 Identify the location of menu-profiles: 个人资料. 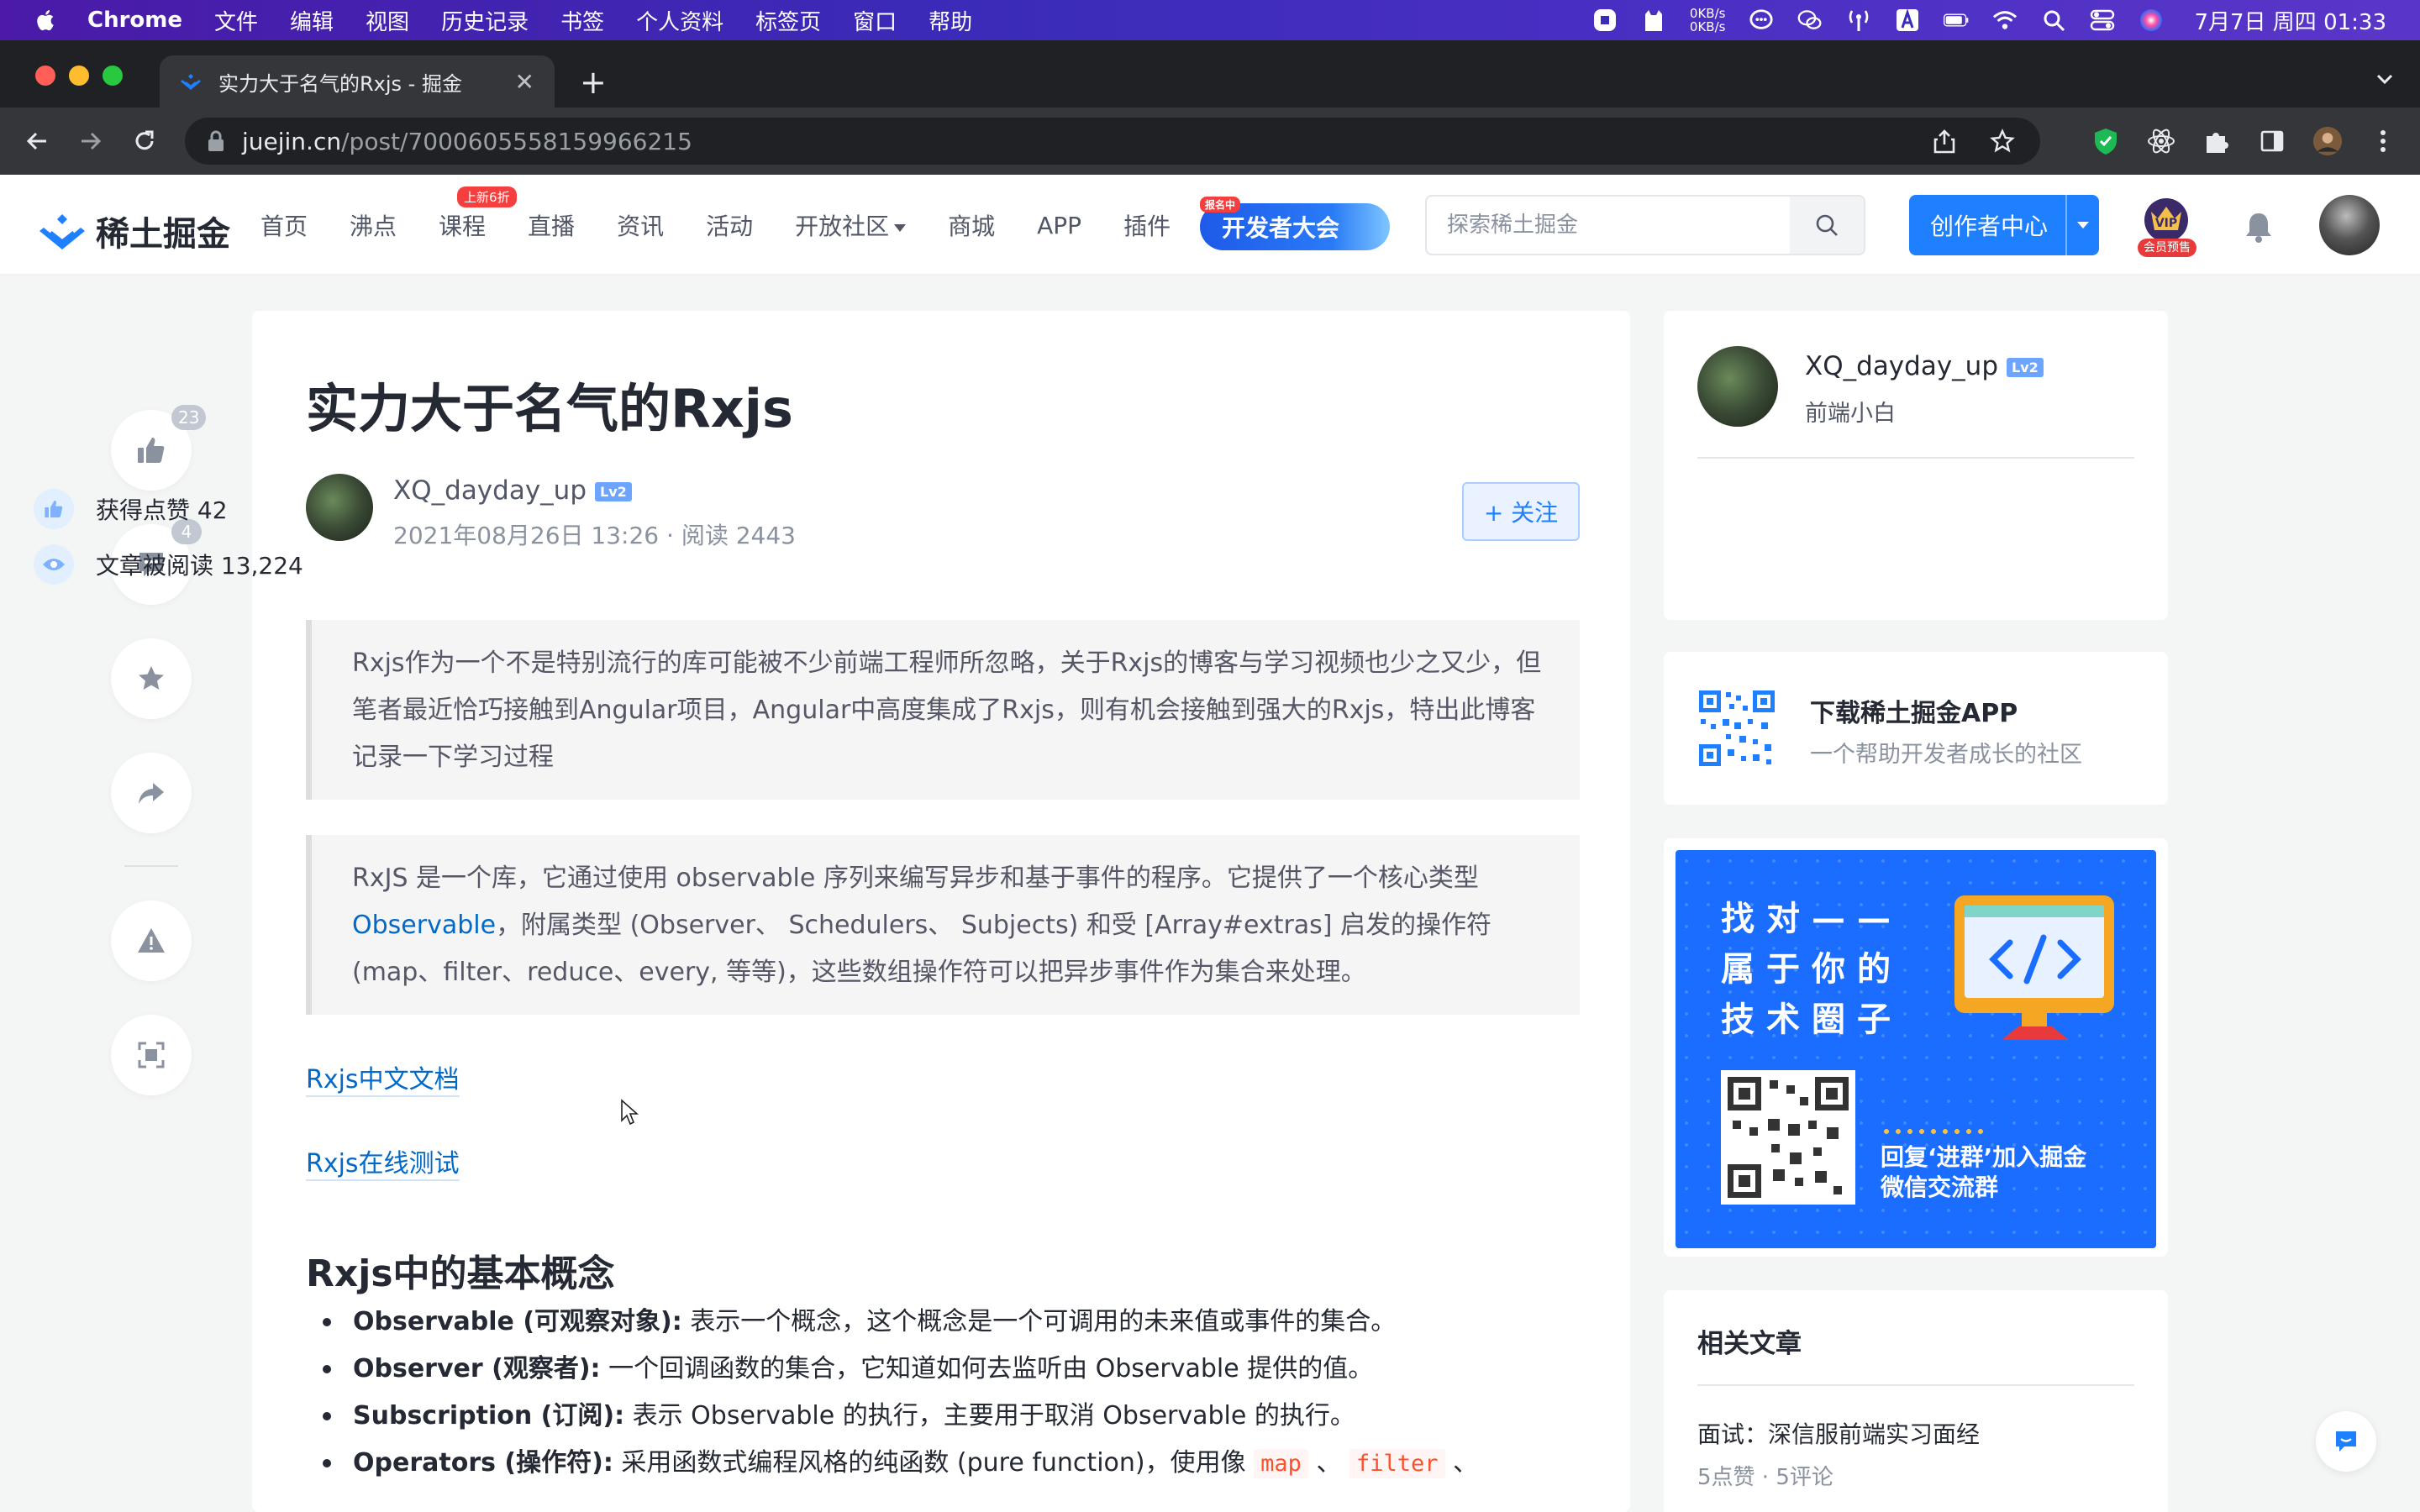
(679, 20).